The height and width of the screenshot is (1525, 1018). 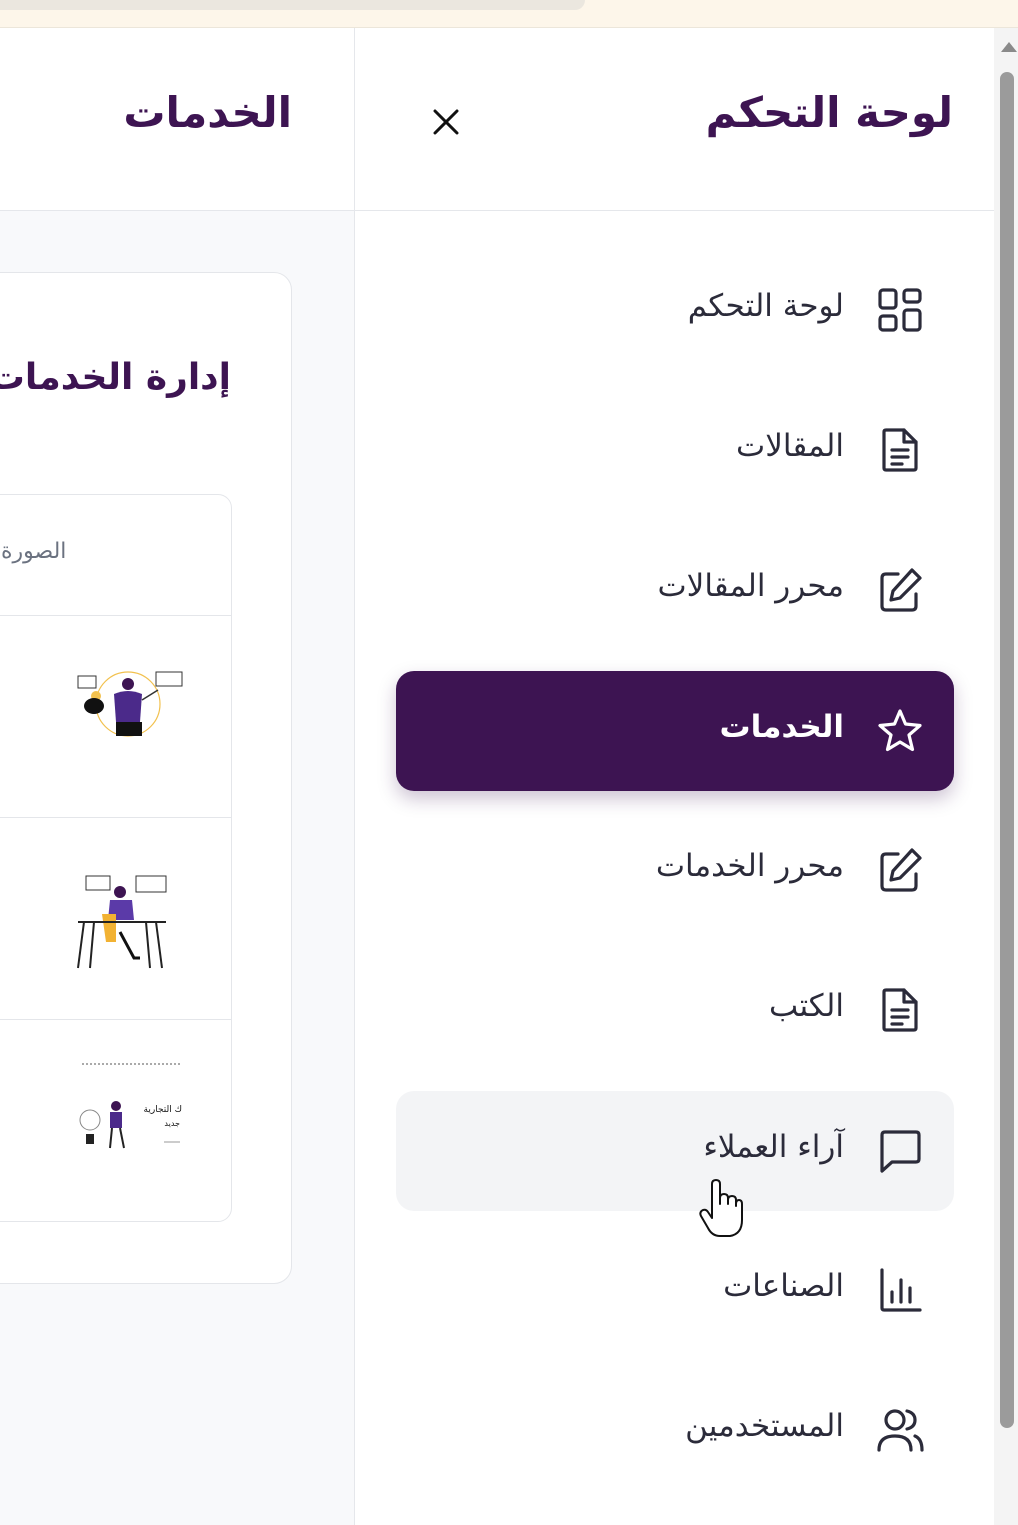 What do you see at coordinates (783, 1286) in the screenshot?
I see `sidebar-item-label: الصناعات` at bounding box center [783, 1286].